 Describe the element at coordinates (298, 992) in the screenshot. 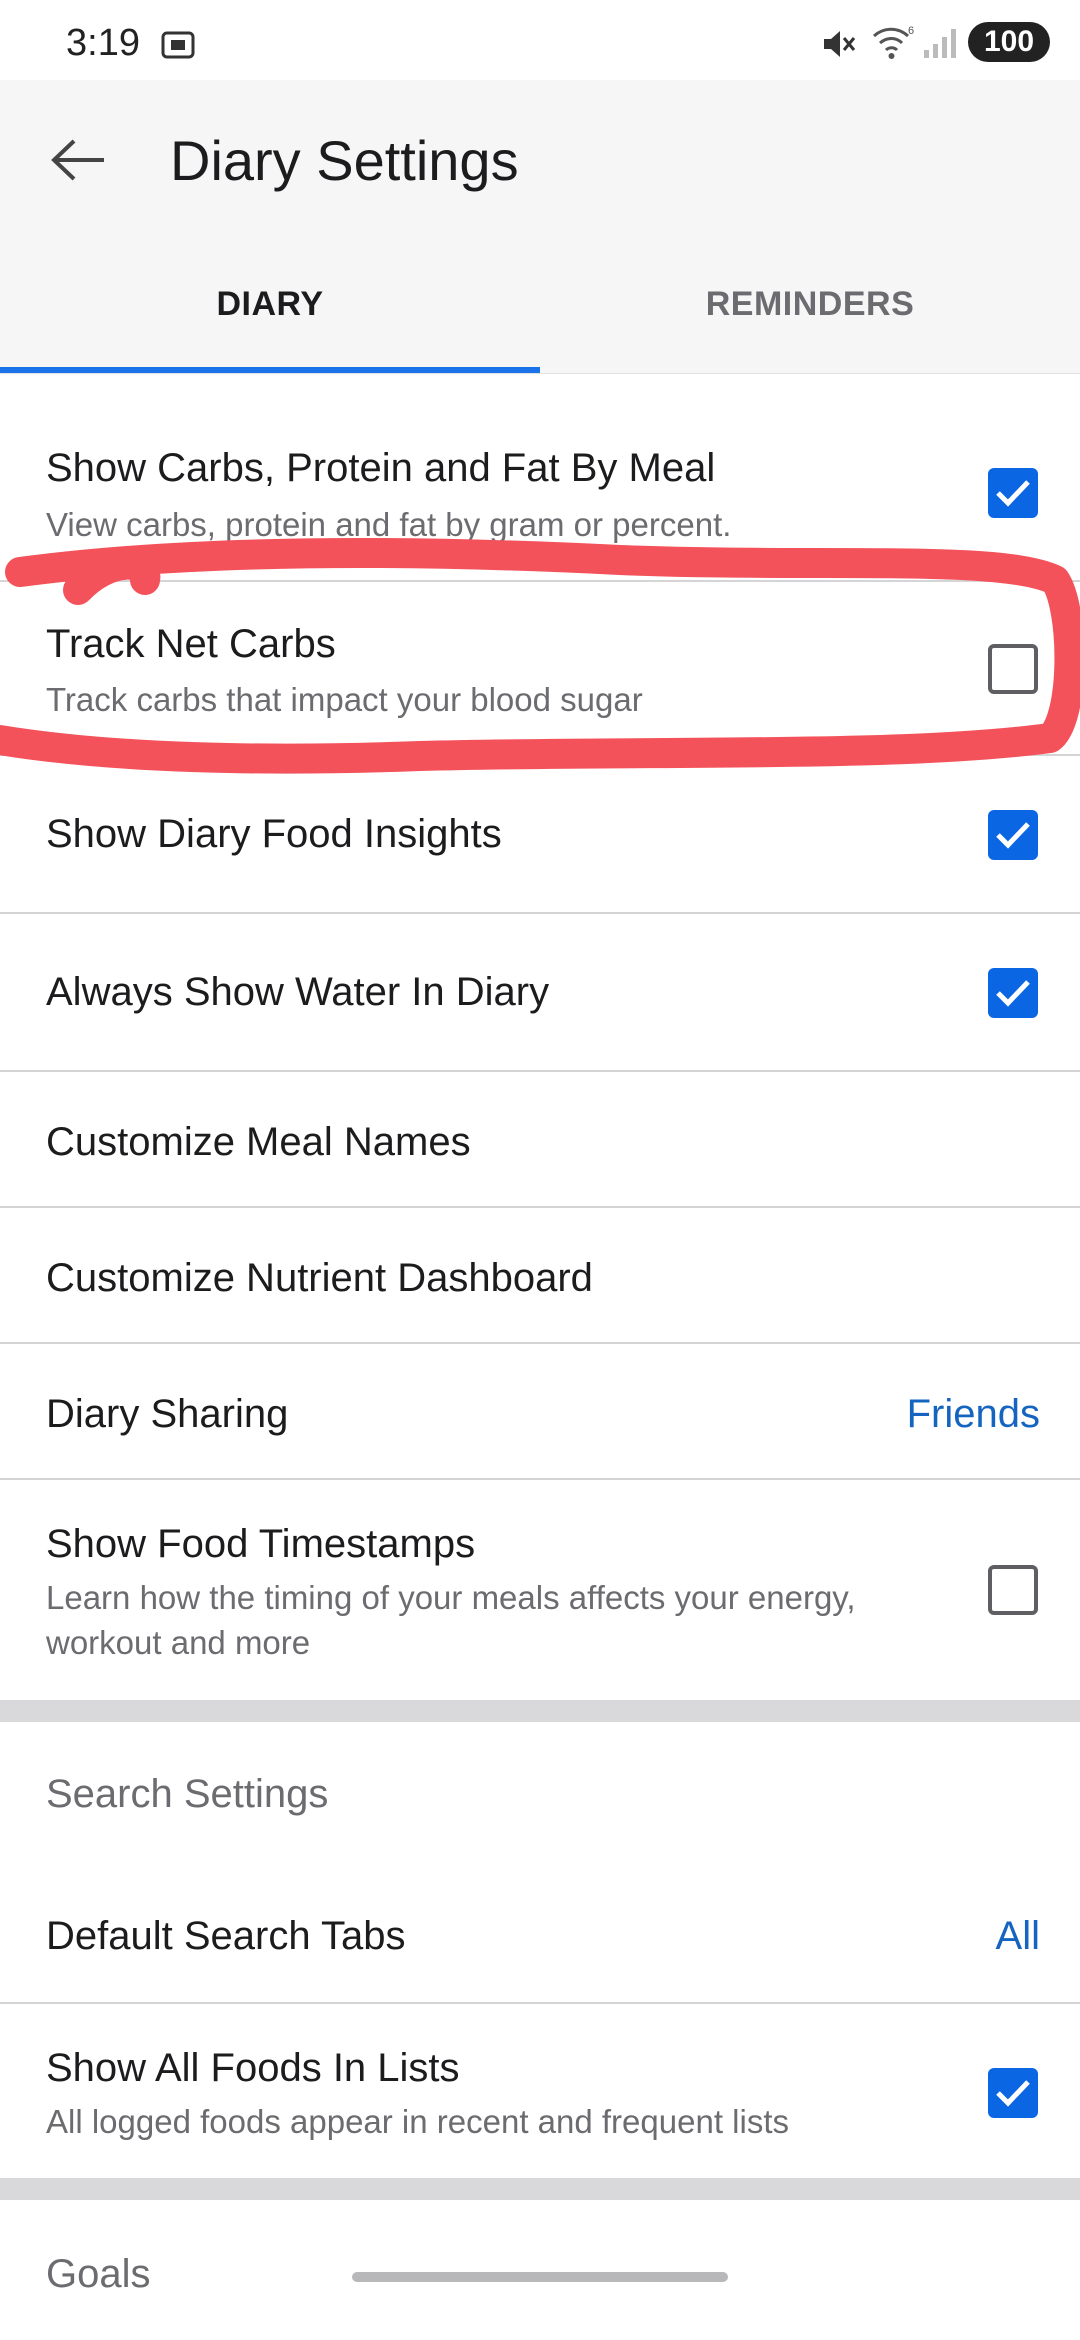

I see `setting-title: Always Show Water In Diary` at that location.